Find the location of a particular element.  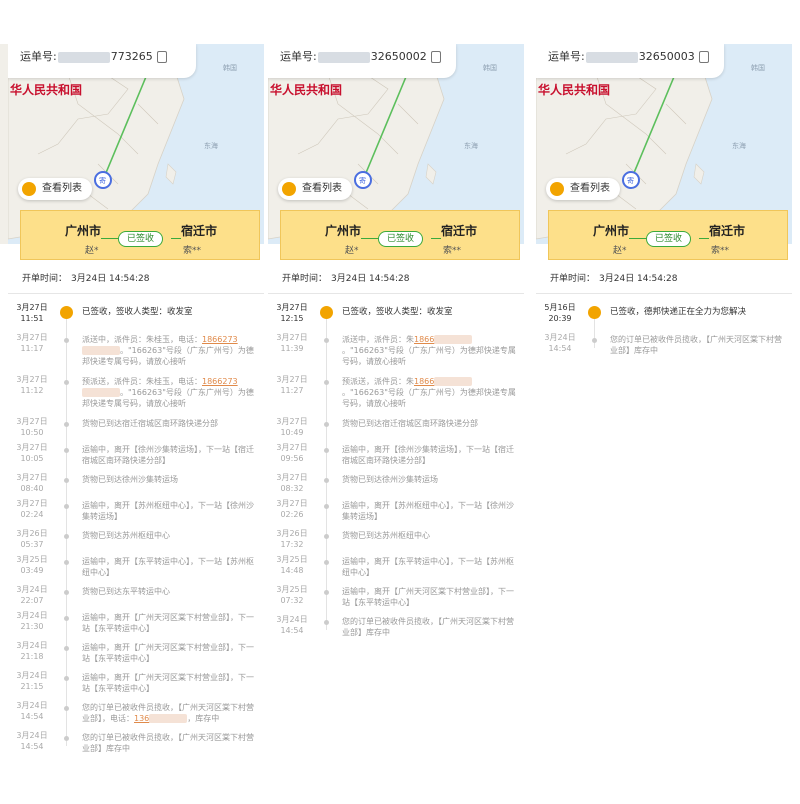

waybill-number: 32650002 is located at coordinates (398, 56).